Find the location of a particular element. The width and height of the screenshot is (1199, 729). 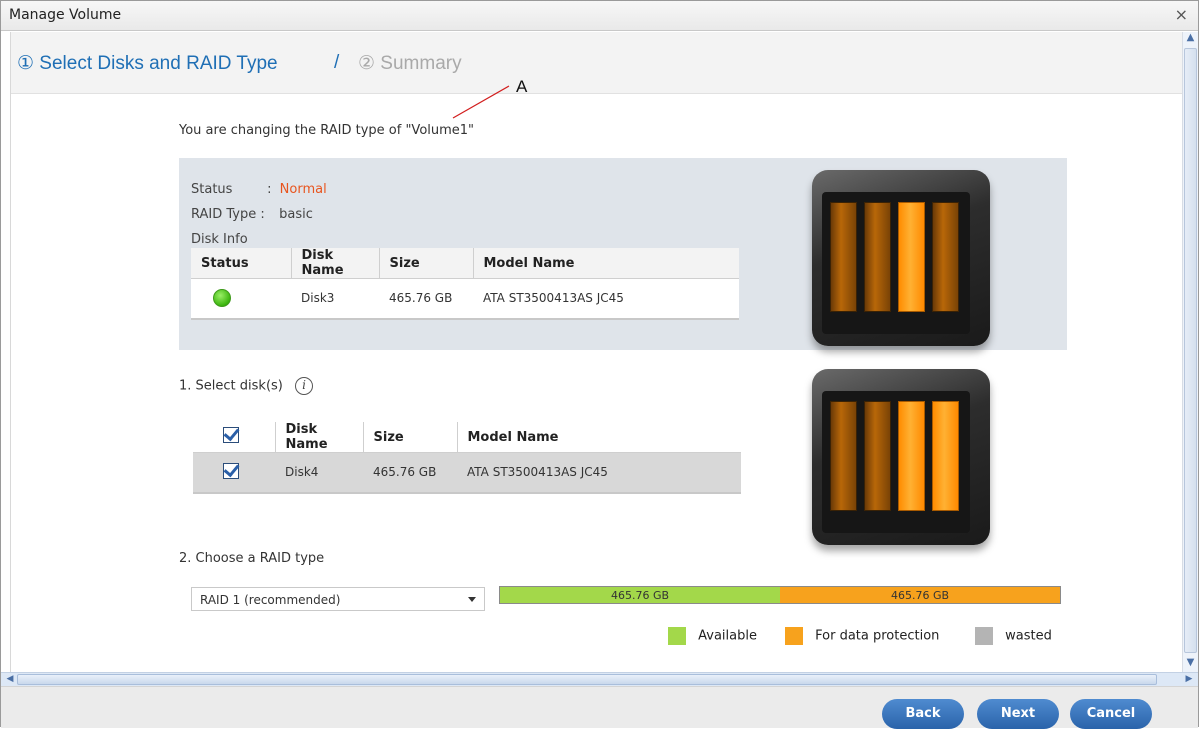

horizontal-scroll-thumb is located at coordinates (587, 679).